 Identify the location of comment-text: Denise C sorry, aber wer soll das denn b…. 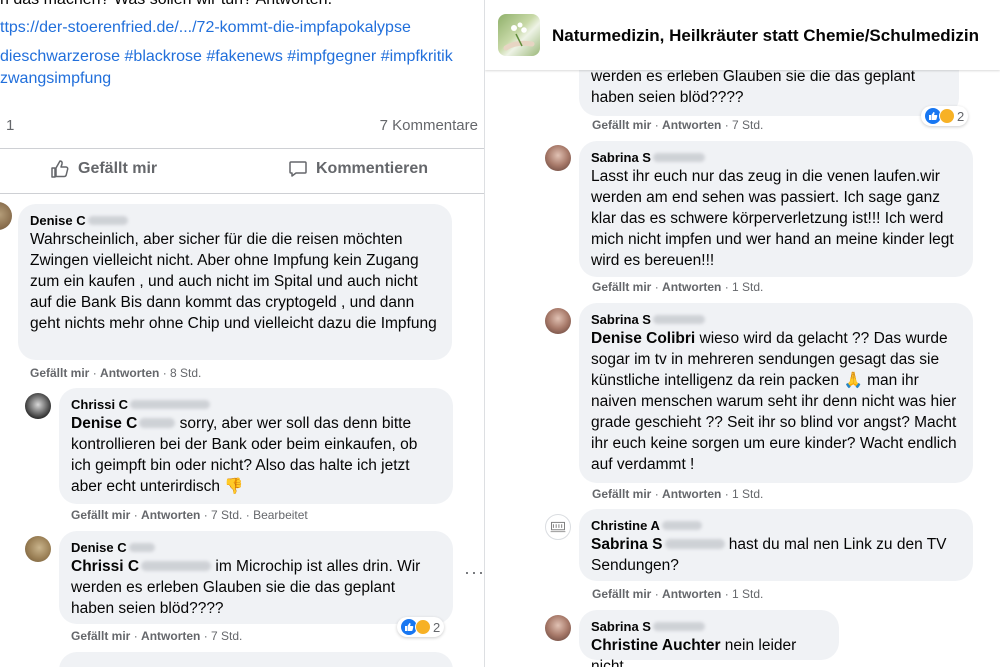
(244, 455).